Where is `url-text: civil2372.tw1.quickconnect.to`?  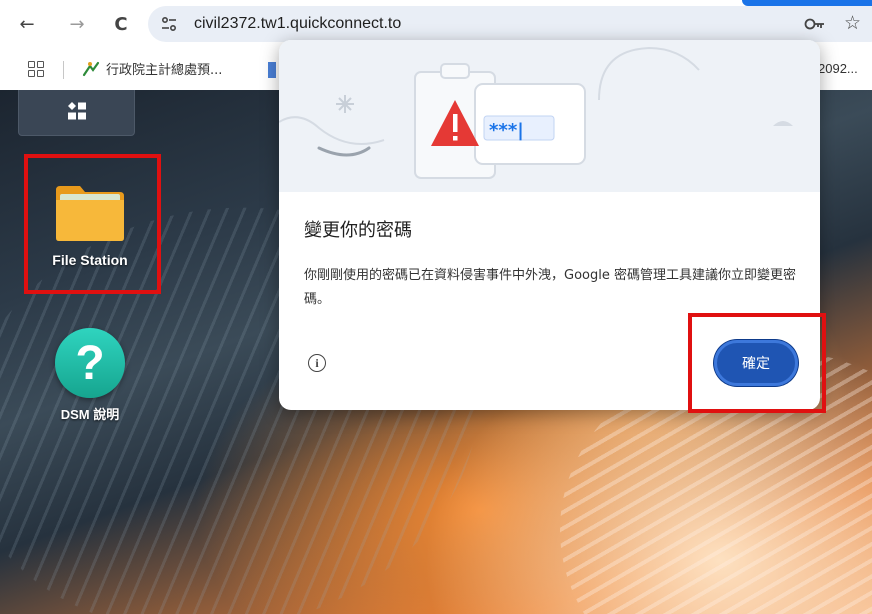 url-text: civil2372.tw1.quickconnect.to is located at coordinates (297, 24).